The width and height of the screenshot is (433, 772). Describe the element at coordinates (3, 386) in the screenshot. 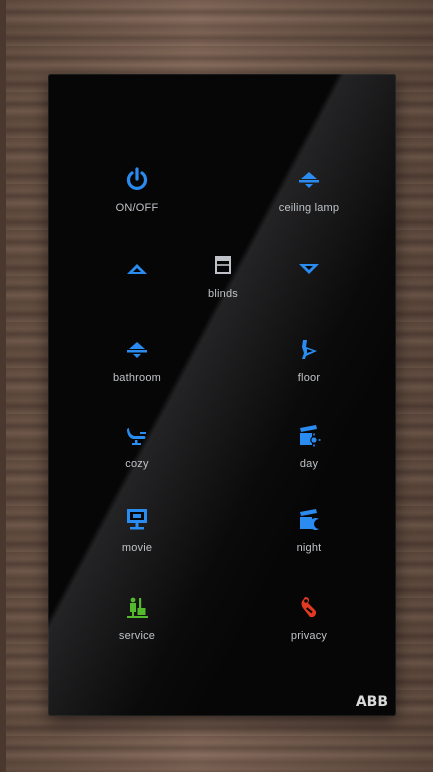

I see `wall-edge` at that location.